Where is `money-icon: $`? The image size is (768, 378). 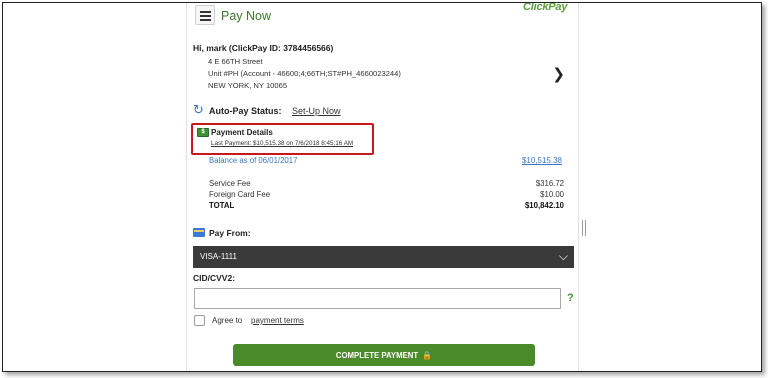
money-icon: $ is located at coordinates (203, 132).